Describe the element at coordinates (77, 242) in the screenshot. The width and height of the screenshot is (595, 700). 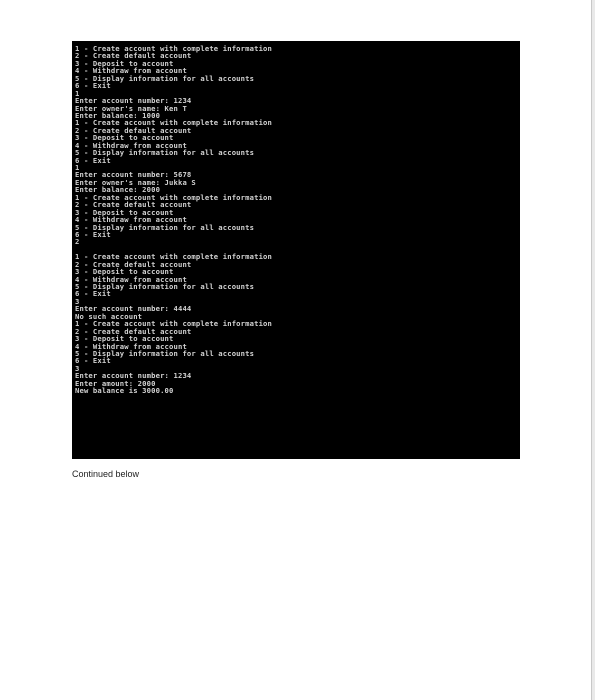
I see `console-line: 2` at that location.